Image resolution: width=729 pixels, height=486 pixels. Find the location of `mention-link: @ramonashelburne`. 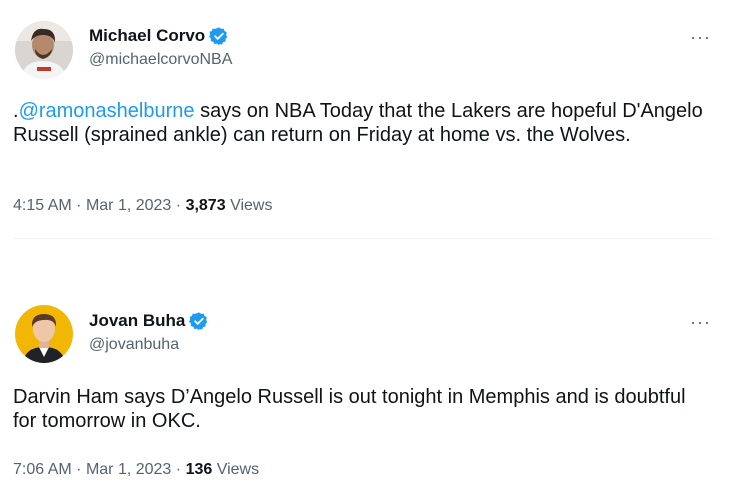

mention-link: @ramonashelburne is located at coordinates (107, 111).